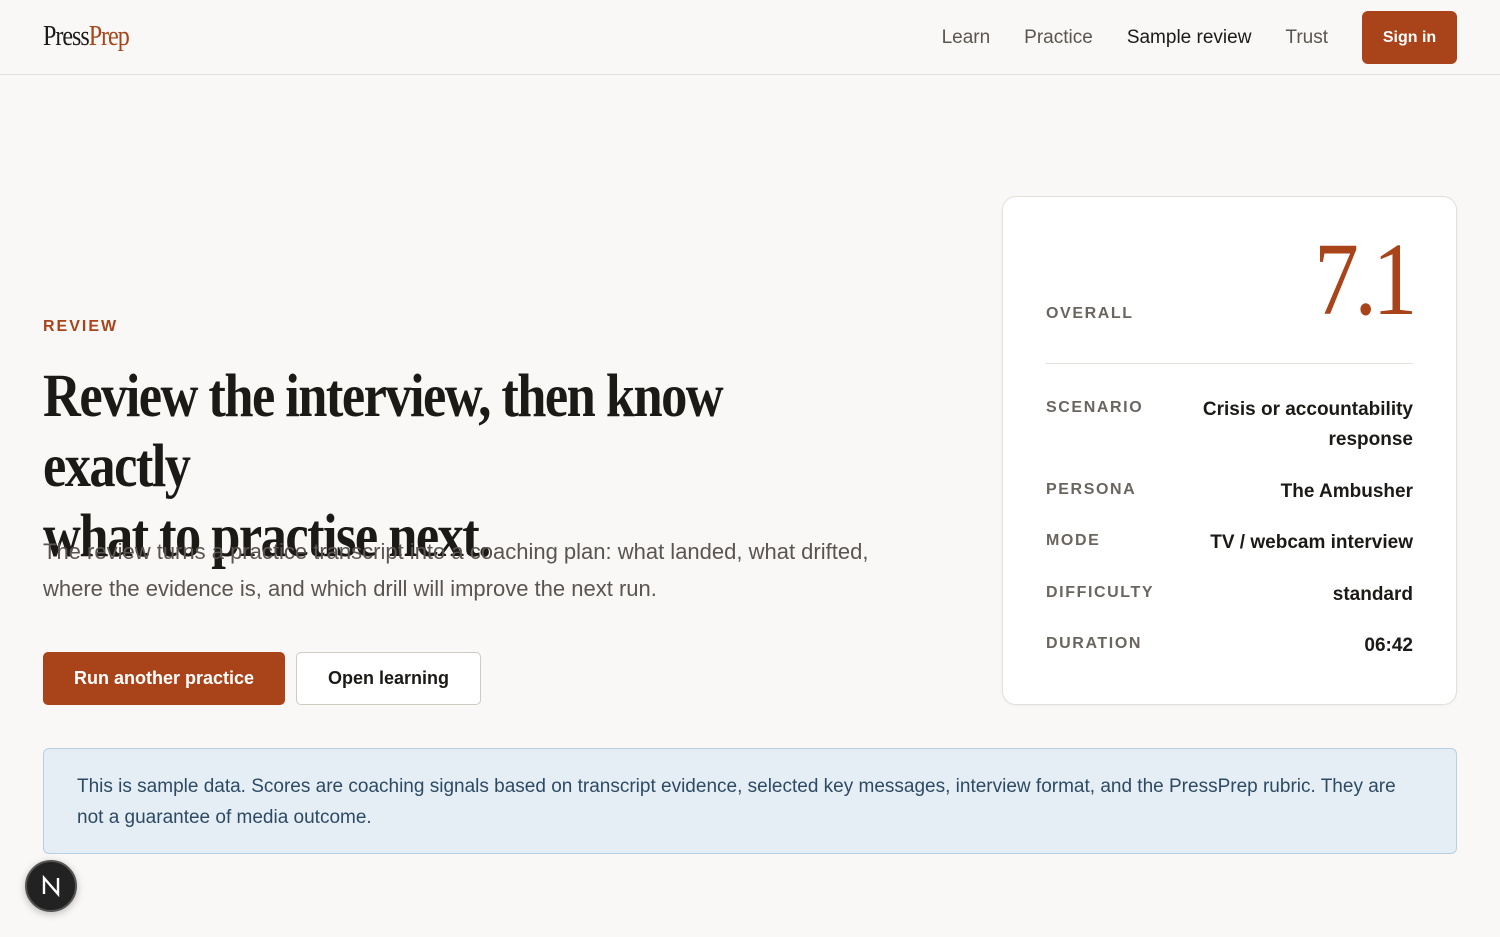  I want to click on card-divider, so click(1229, 363).